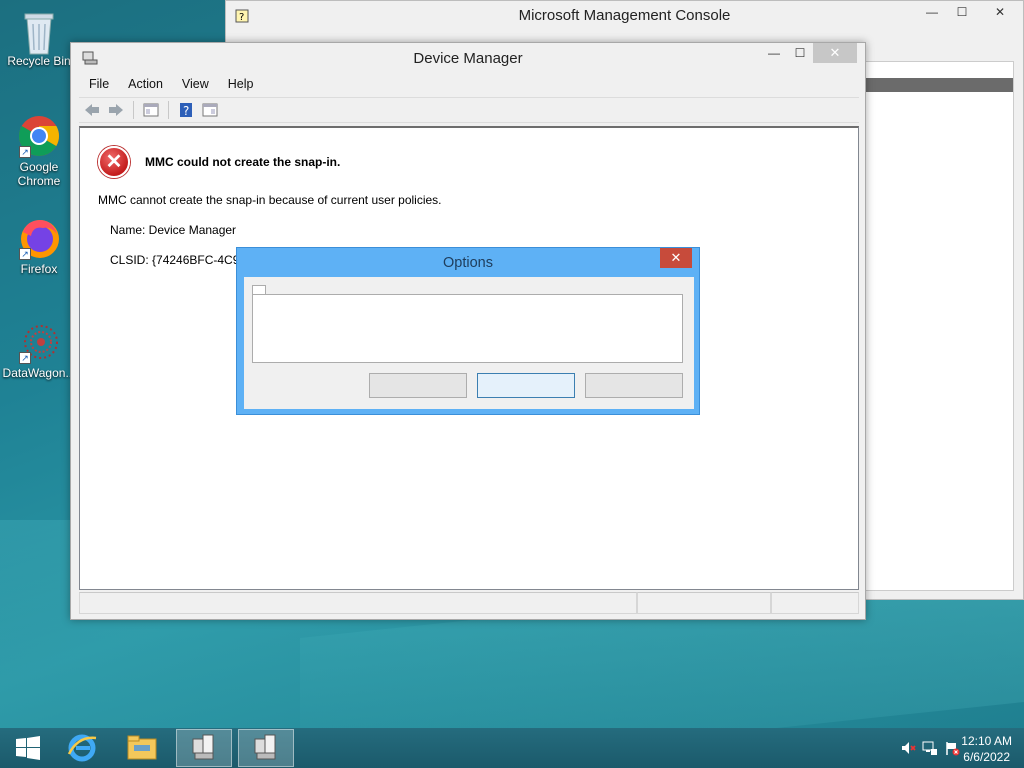 Image resolution: width=1024 pixels, height=768 pixels. Describe the element at coordinates (116, 110) in the screenshot. I see `forward-arrow-icon` at that location.